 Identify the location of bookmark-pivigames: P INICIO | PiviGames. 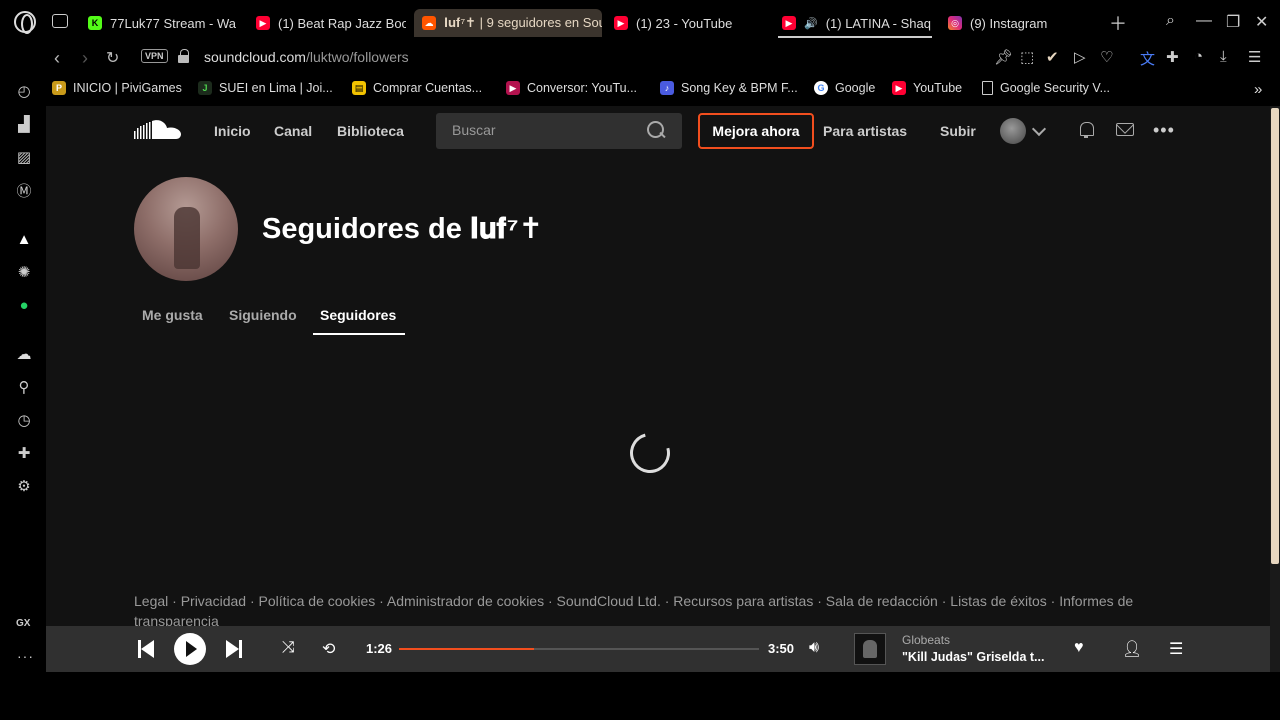
(117, 88).